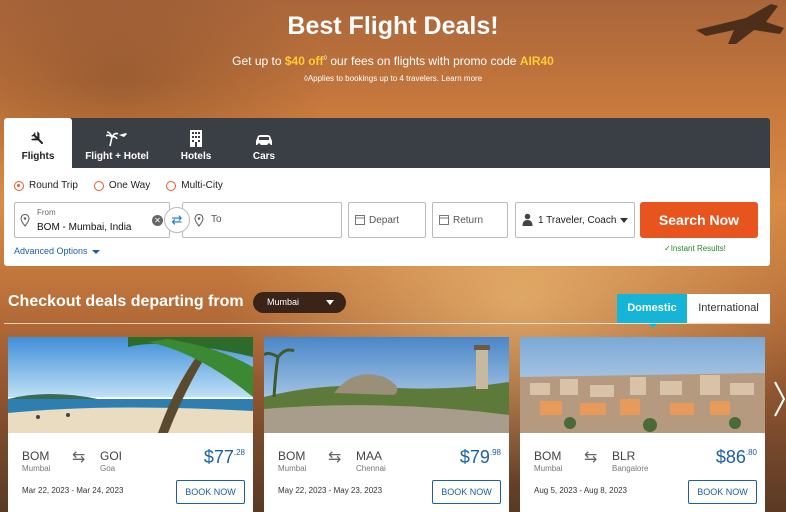 Image resolution: width=786 pixels, height=512 pixels. I want to click on one-way-radio: One Way, so click(121, 185).